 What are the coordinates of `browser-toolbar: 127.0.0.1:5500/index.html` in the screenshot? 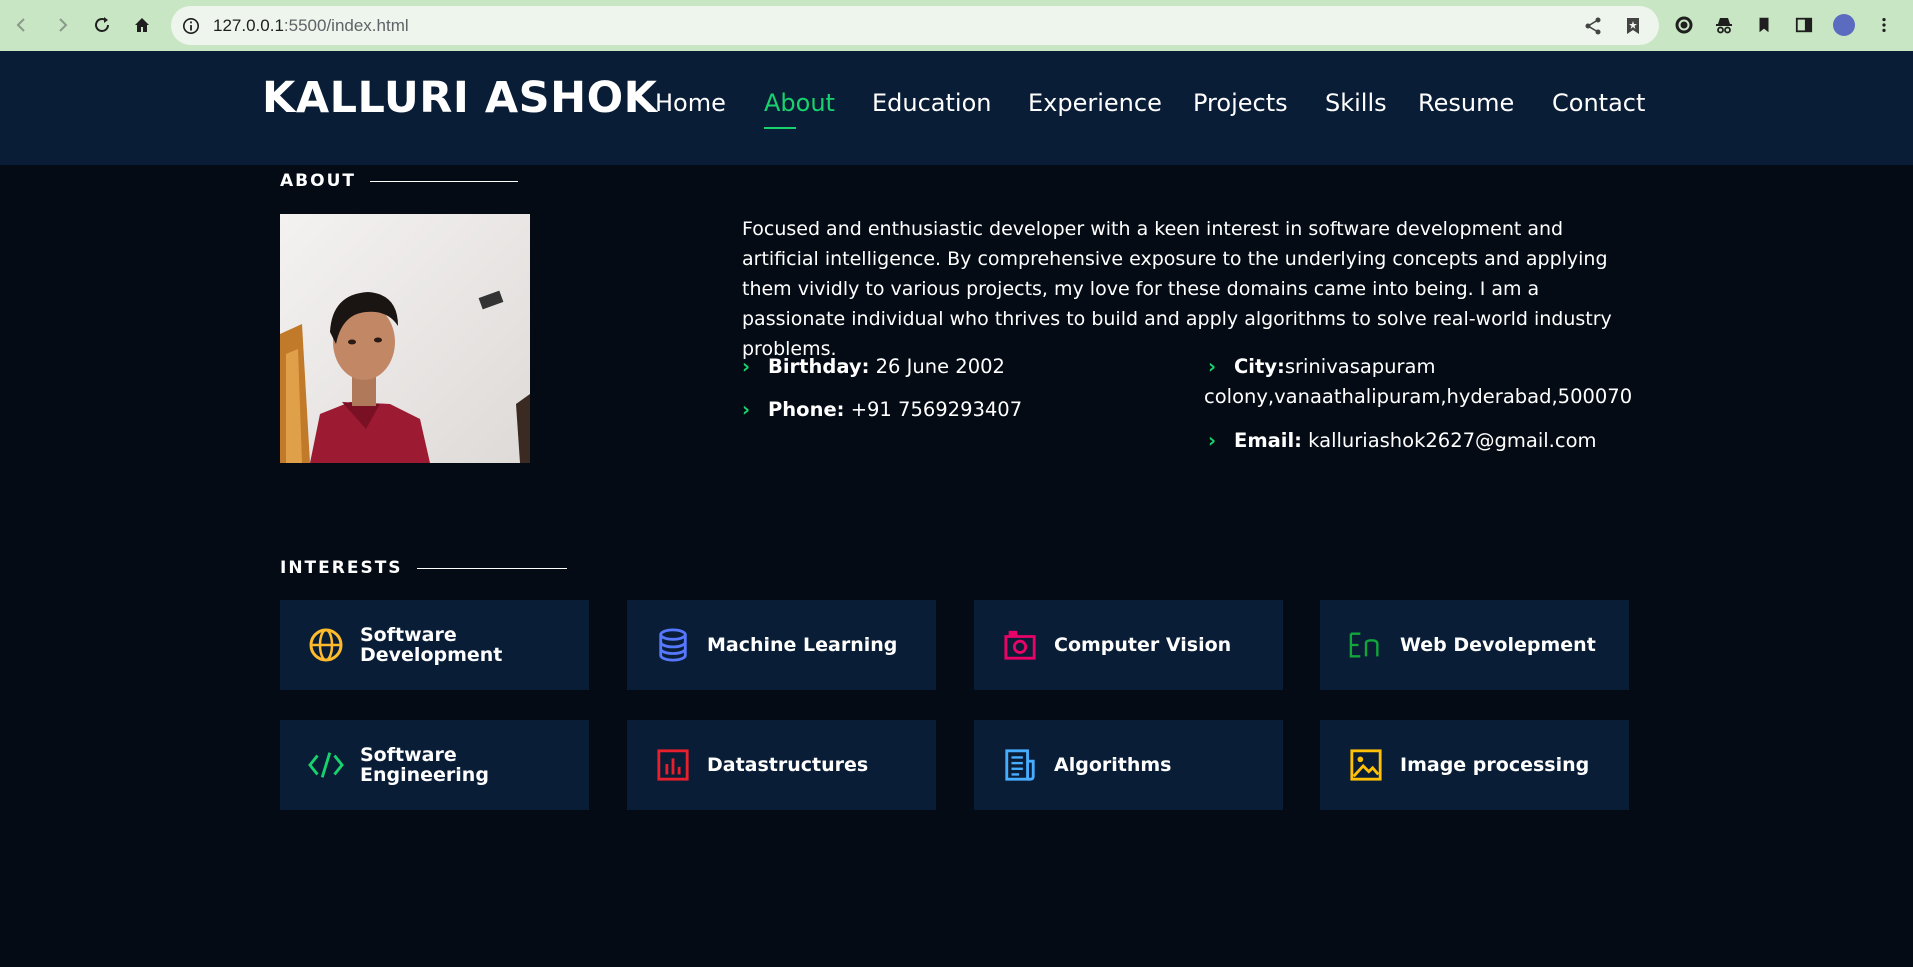 It's located at (956, 25).